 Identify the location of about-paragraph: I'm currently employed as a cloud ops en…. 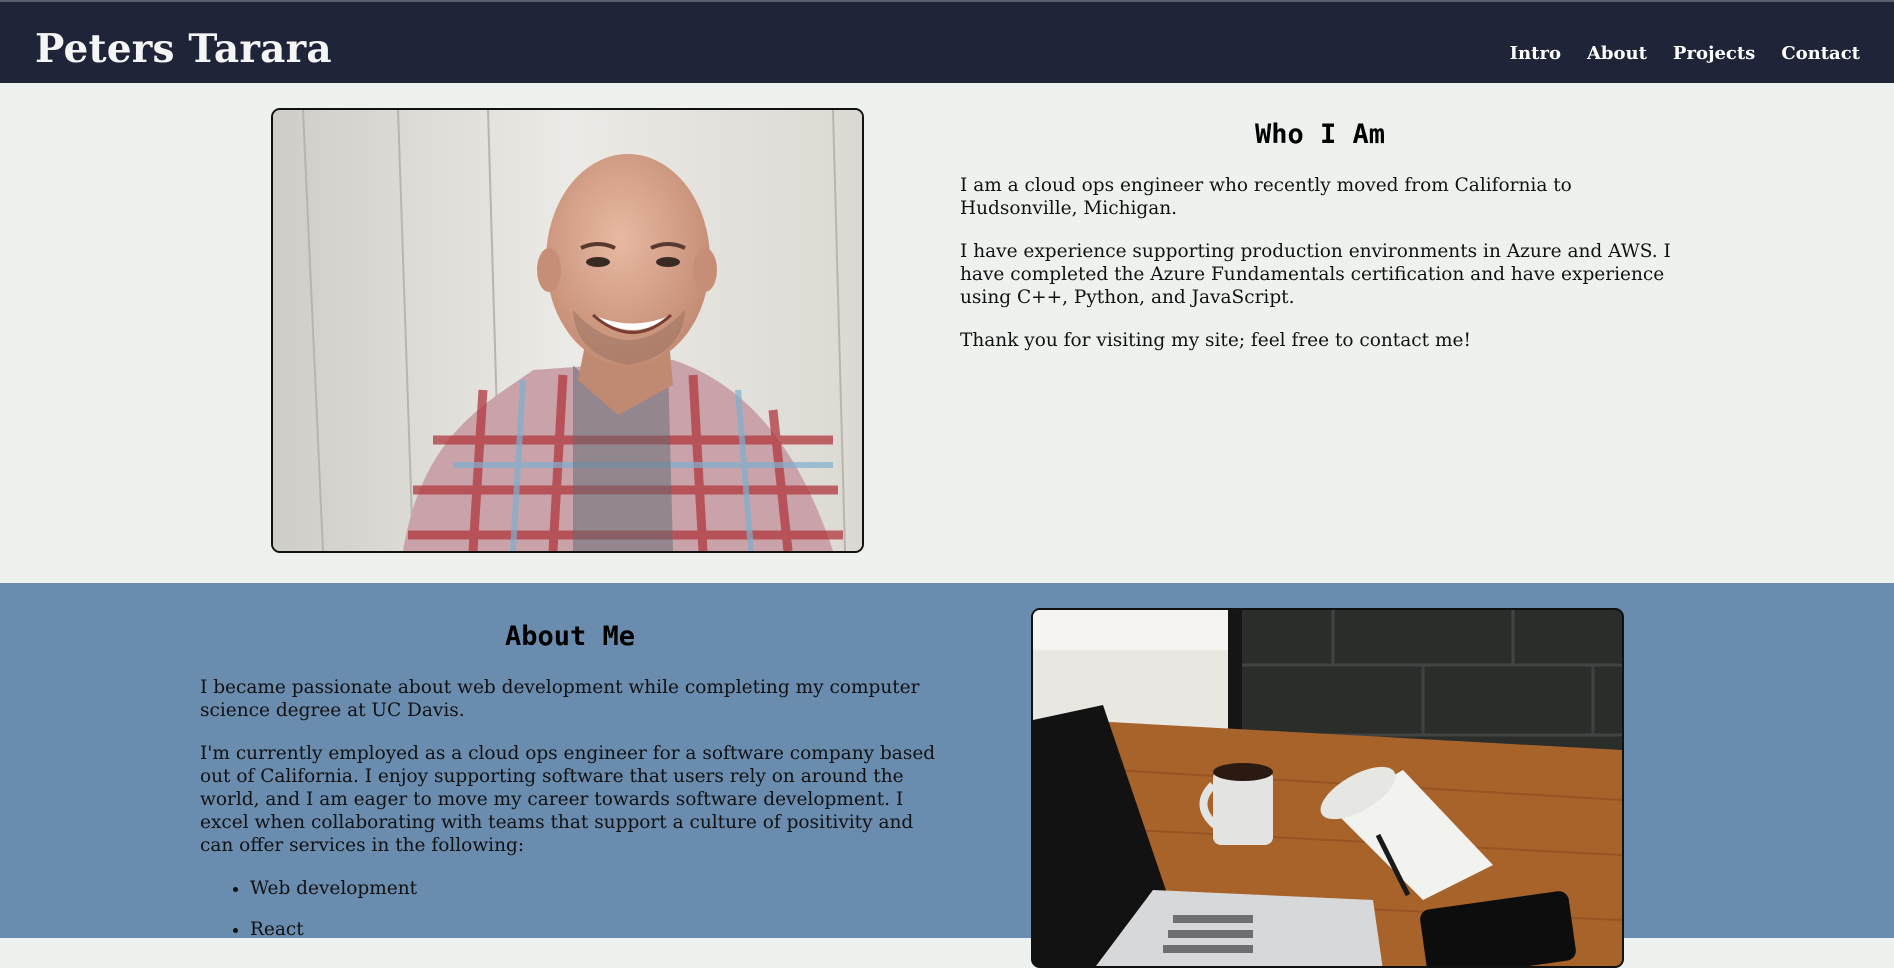
(568, 799).